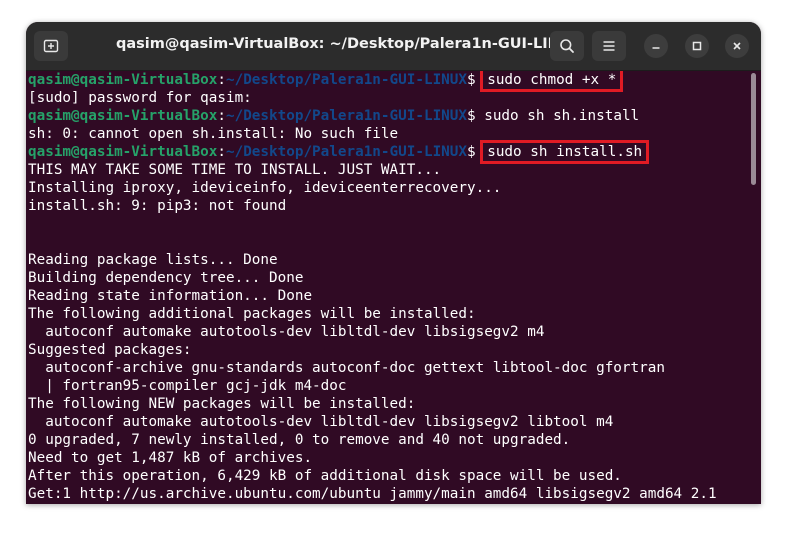 Image resolution: width=786 pixels, height=533 pixels. I want to click on menu-button, so click(609, 46).